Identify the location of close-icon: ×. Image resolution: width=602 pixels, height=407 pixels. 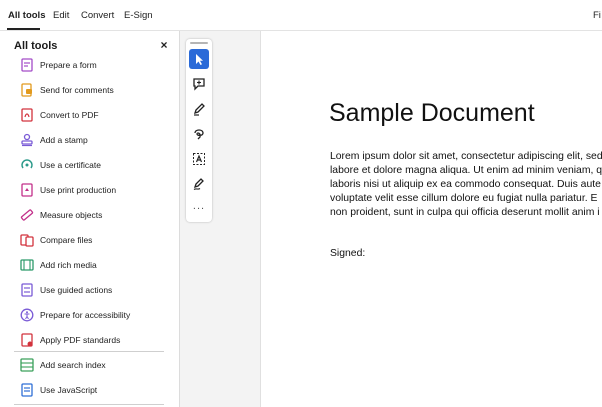
(164, 45).